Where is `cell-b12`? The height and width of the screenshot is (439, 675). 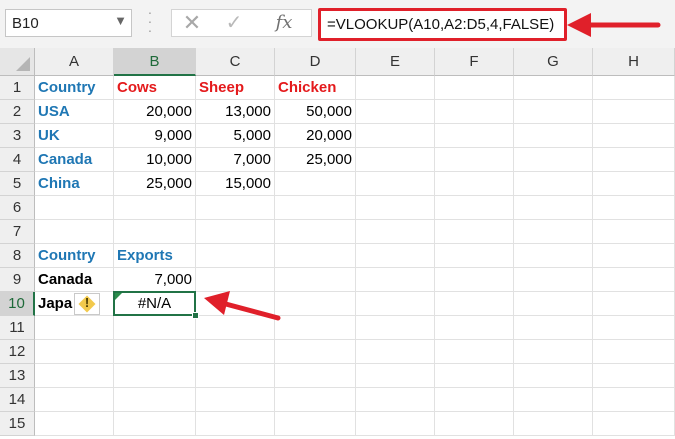
cell-b12 is located at coordinates (155, 352).